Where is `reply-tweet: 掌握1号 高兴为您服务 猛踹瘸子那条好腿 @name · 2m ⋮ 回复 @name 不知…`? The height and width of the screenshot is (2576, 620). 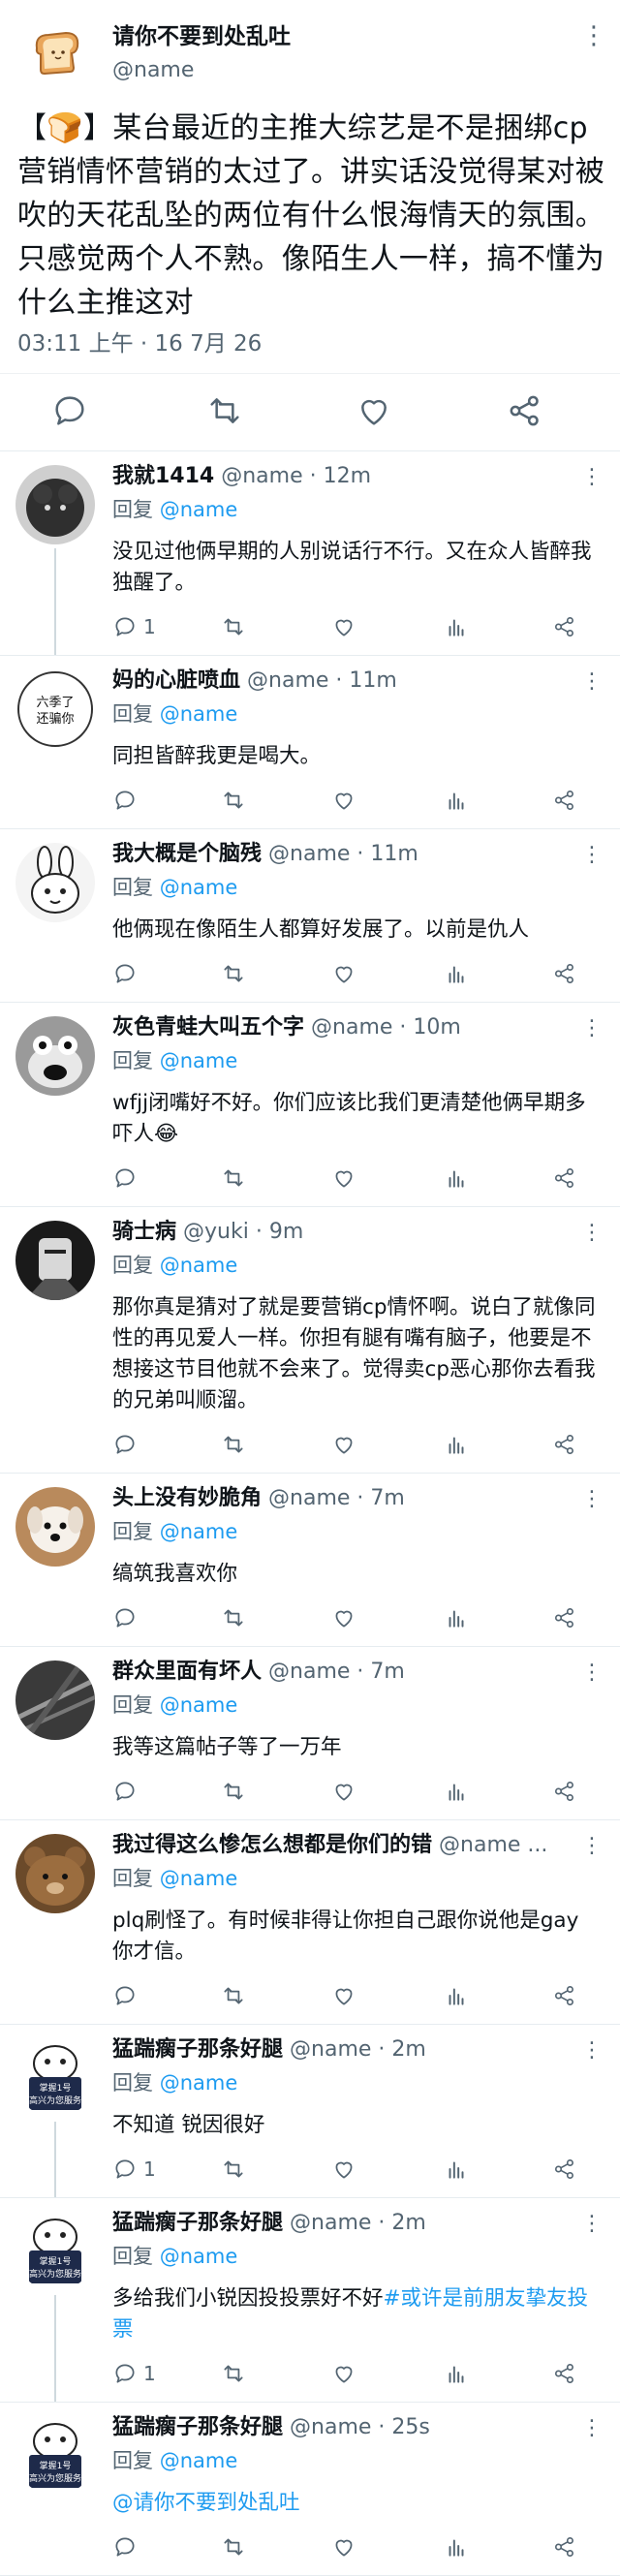 reply-tweet: 掌握1号 高兴为您服务 猛踹瘸子那条好腿 @name · 2m ⋮ 回复 @name 不知… is located at coordinates (310, 2111).